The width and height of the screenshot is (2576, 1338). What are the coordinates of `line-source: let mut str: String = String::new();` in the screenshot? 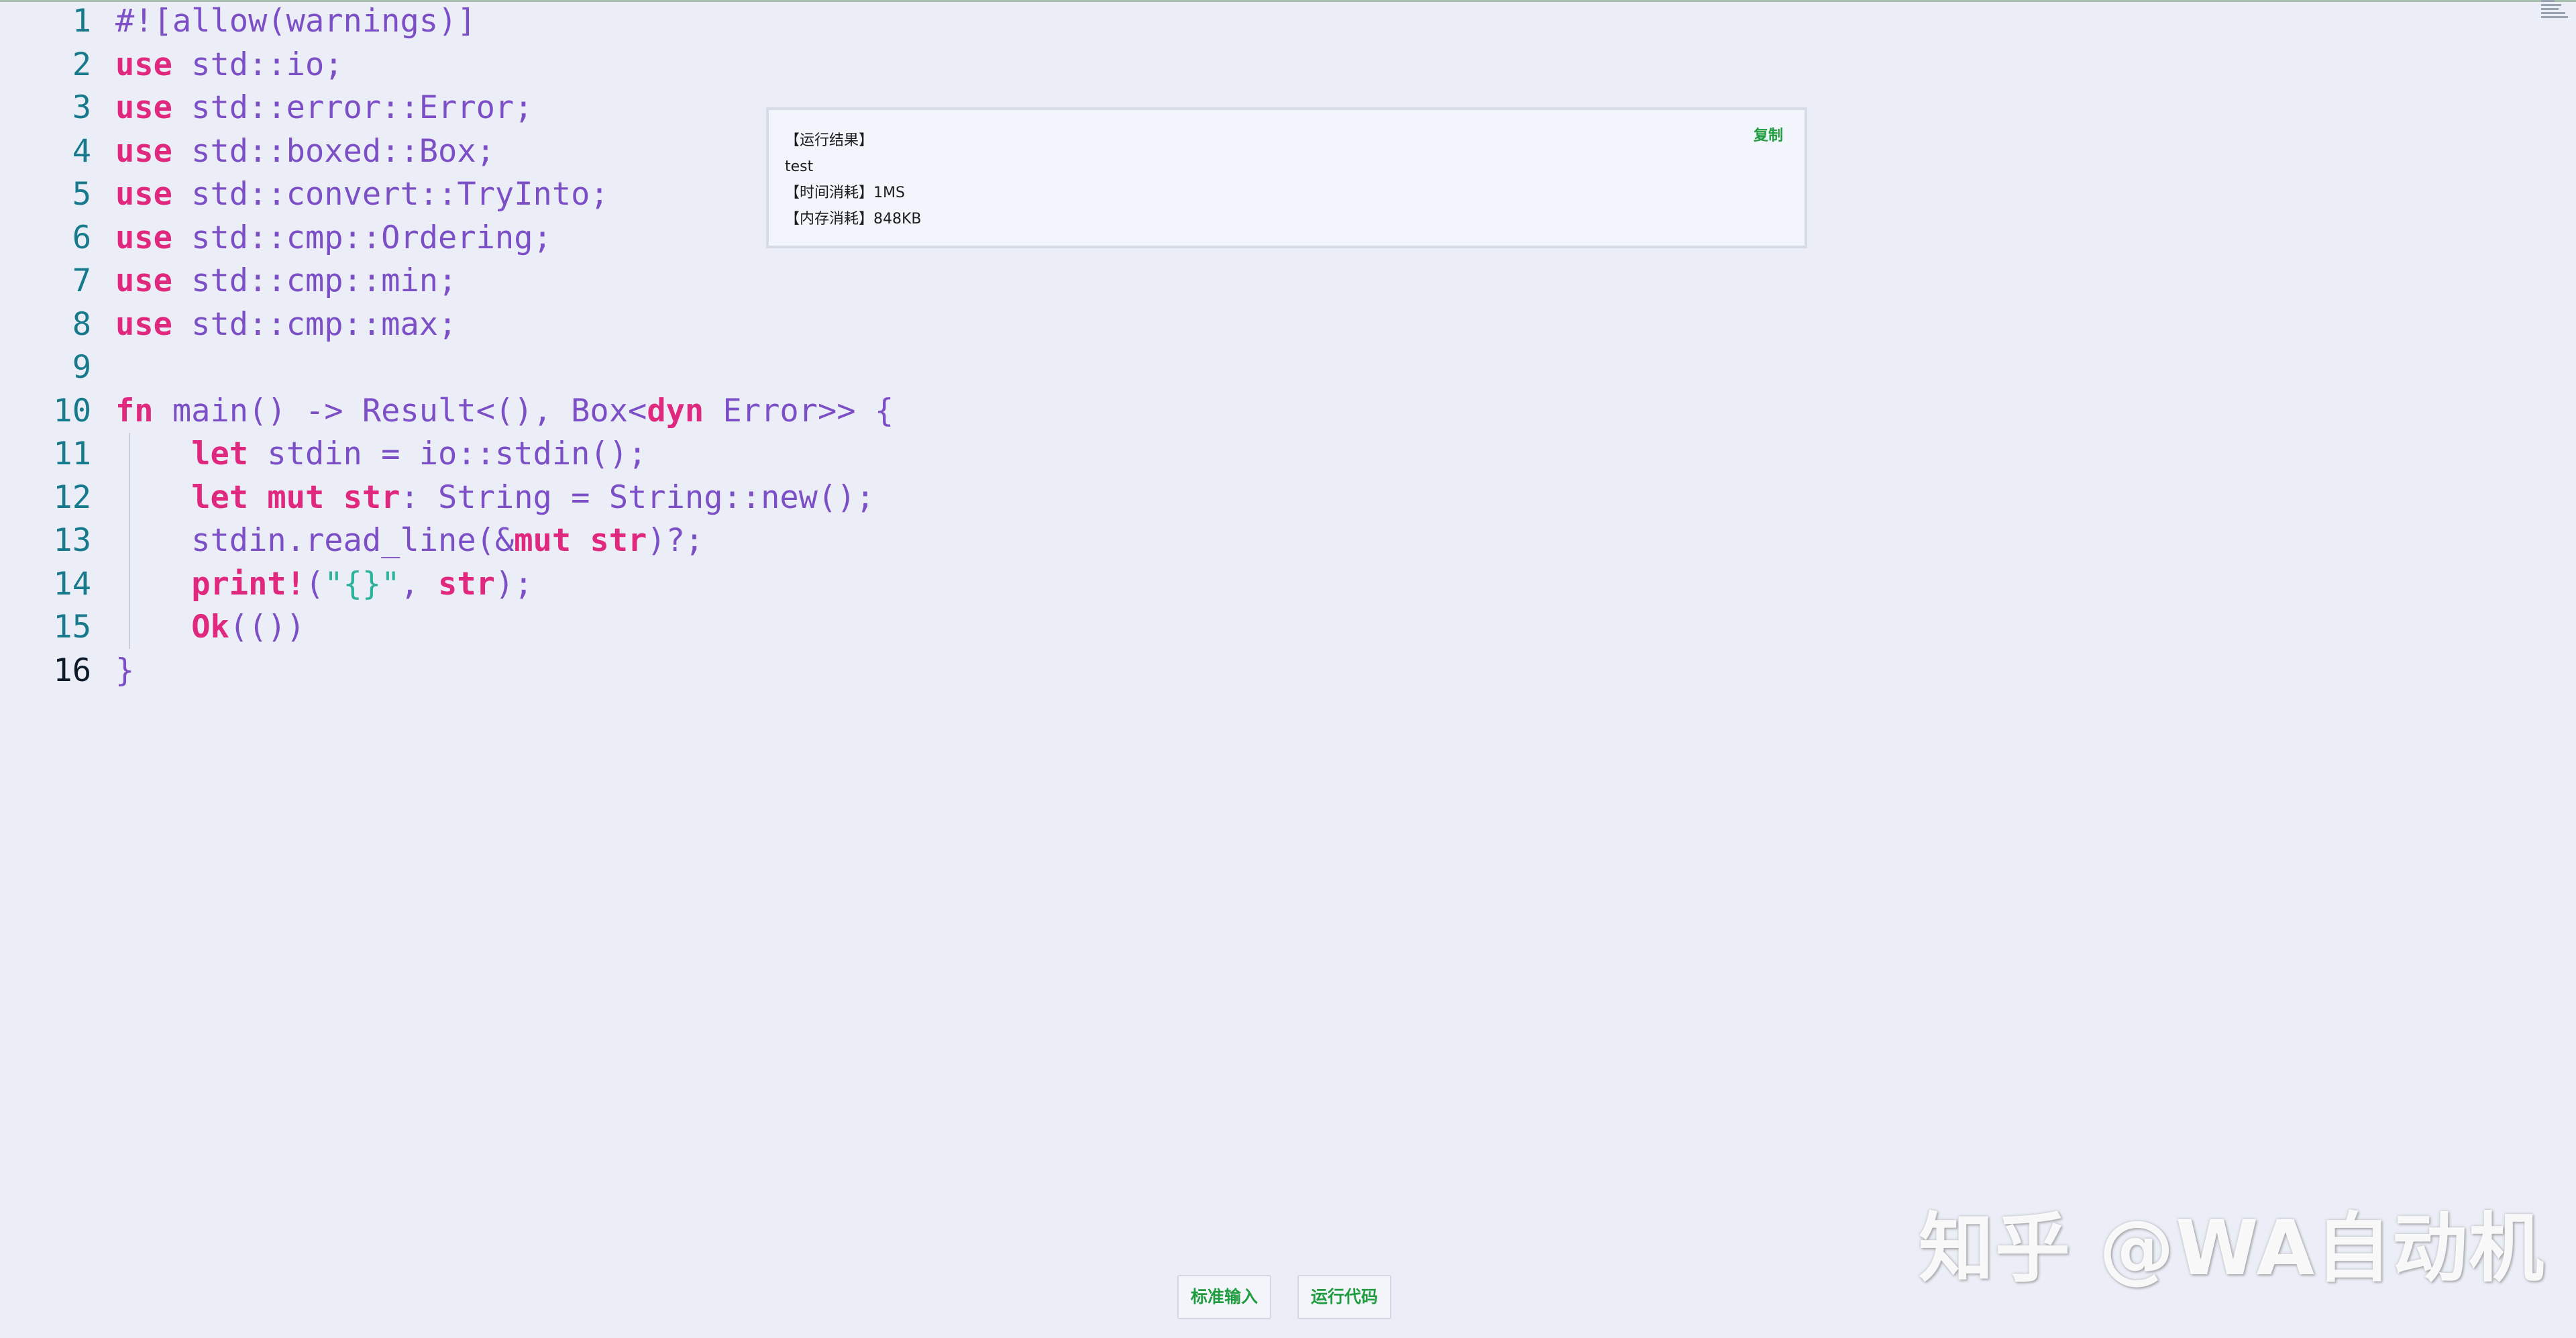 It's located at (533, 497).